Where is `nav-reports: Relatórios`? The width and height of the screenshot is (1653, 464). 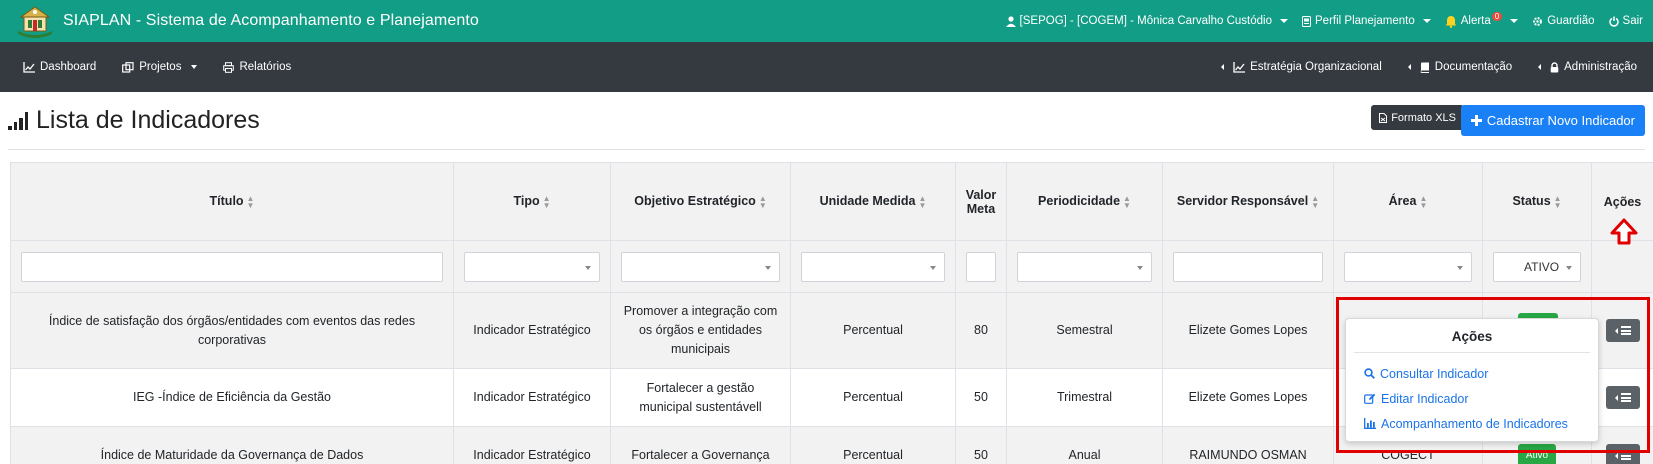 nav-reports: Relatórios is located at coordinates (257, 67).